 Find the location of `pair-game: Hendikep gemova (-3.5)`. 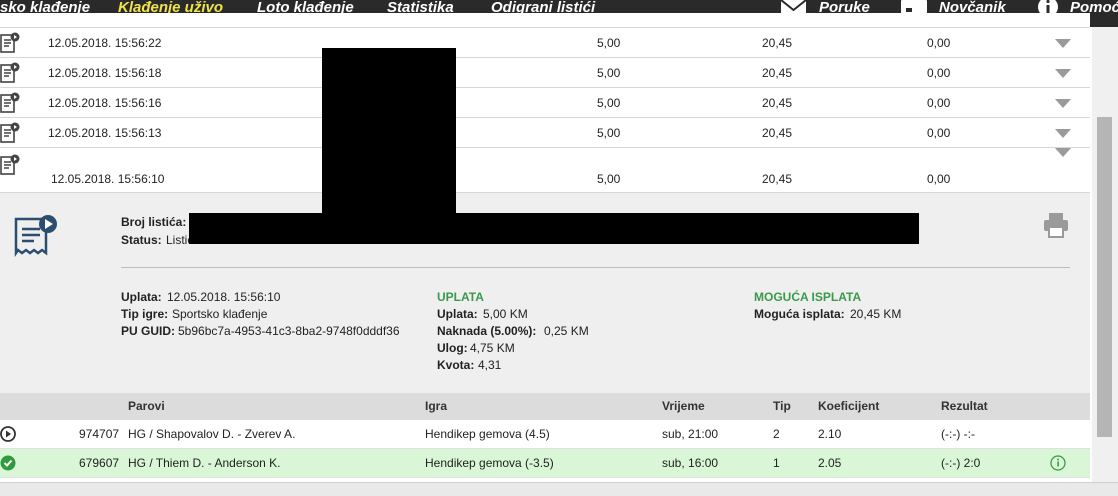

pair-game: Hendikep gemova (-3.5) is located at coordinates (489, 463).